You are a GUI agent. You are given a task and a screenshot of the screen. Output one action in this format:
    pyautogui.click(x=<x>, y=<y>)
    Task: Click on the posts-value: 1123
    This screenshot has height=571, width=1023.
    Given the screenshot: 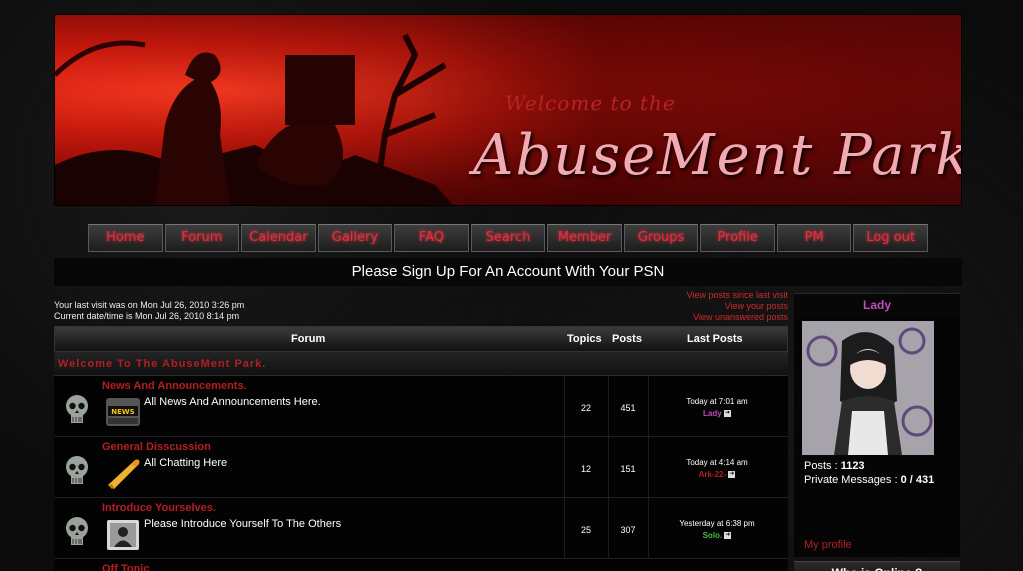 What is the action you would take?
    pyautogui.click(x=852, y=466)
    